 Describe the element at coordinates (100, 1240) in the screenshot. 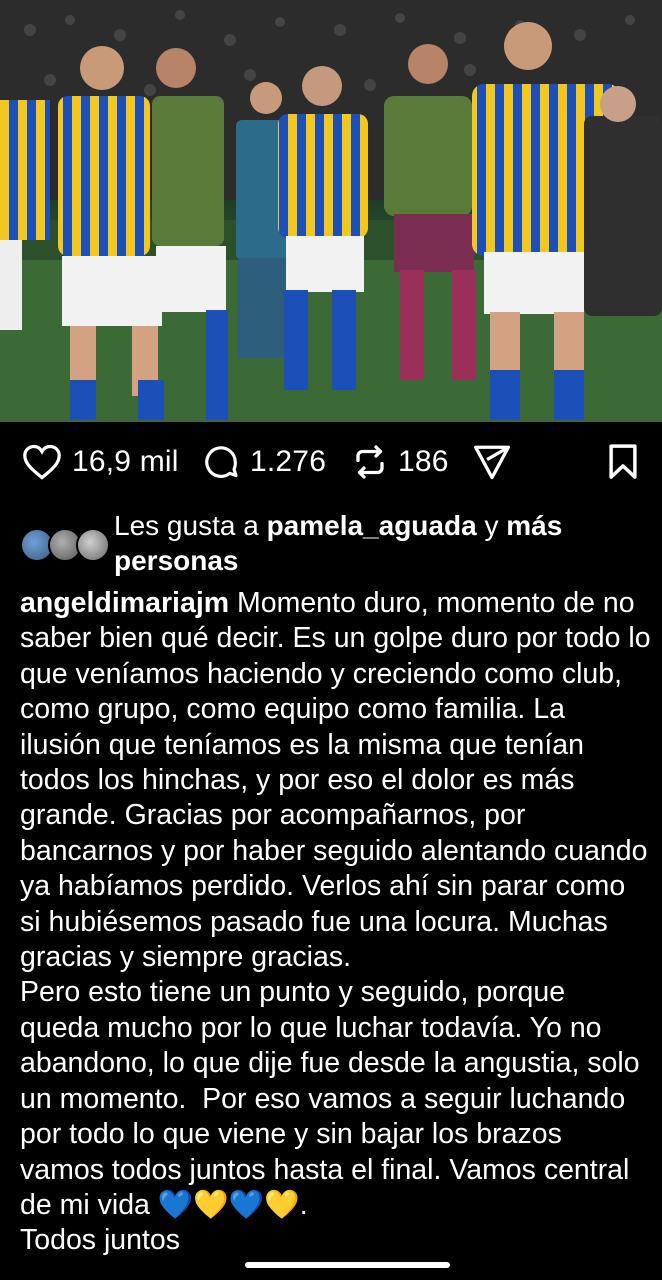

I see `caption-paragraph-3: Todos juntos` at that location.